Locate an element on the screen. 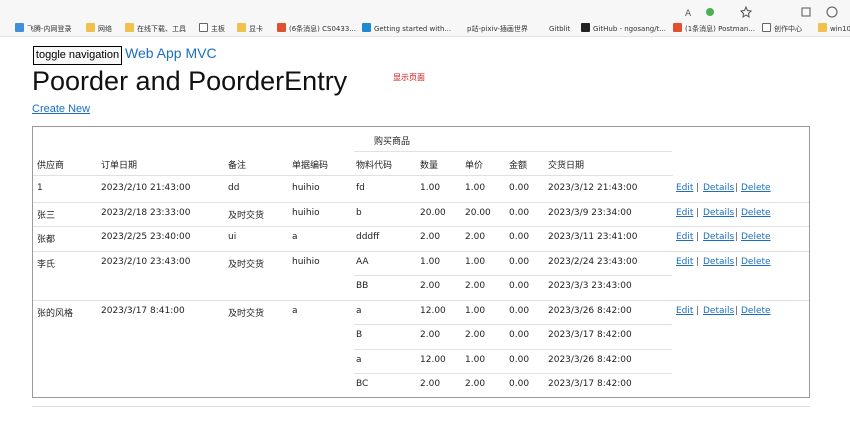 This screenshot has height=431, width=850. footer-divider is located at coordinates (421, 406).